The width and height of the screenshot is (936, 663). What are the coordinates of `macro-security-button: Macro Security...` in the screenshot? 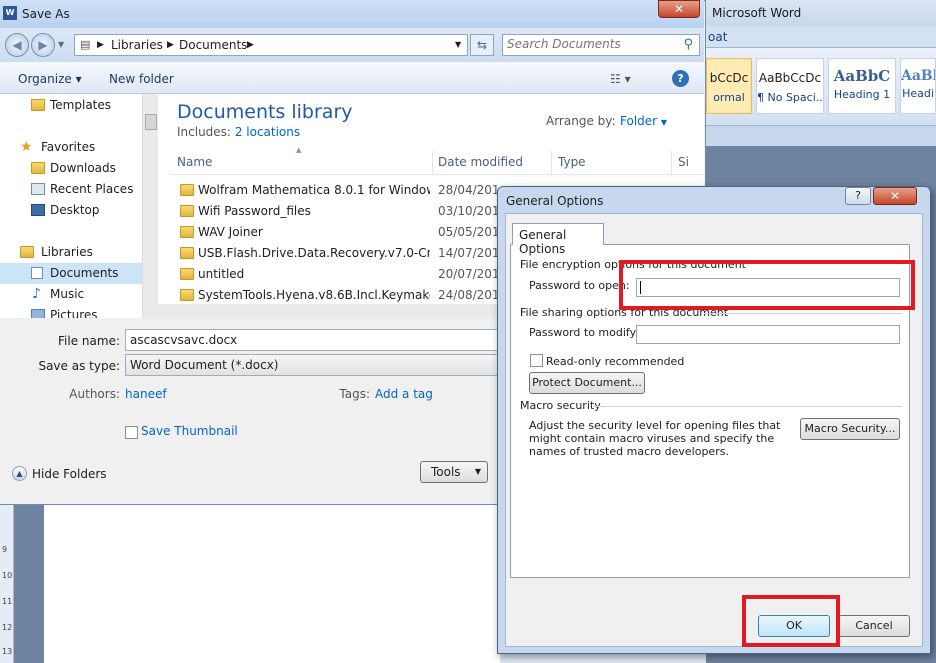 It's located at (850, 429).